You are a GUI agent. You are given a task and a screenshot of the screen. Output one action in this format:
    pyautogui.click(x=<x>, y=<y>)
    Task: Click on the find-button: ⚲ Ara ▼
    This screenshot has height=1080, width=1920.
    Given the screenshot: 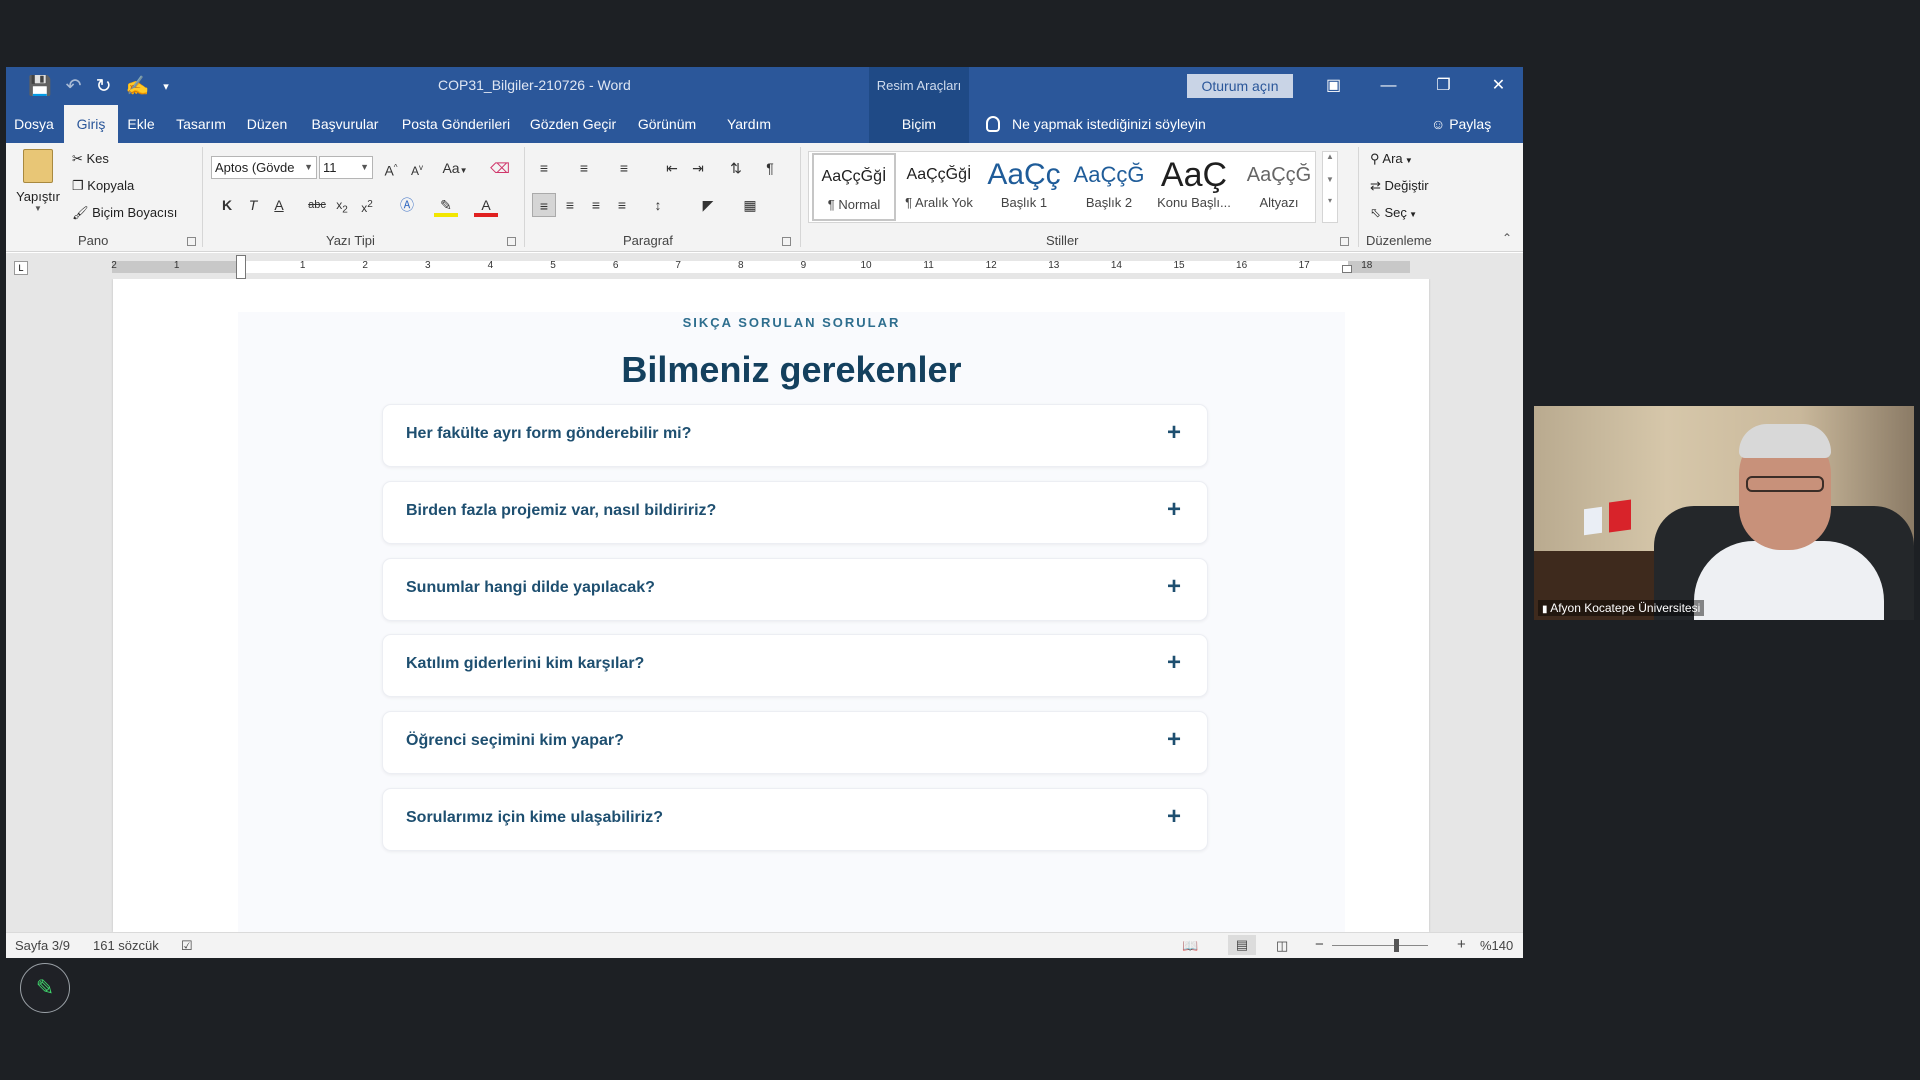 What is the action you would take?
    pyautogui.click(x=1391, y=159)
    